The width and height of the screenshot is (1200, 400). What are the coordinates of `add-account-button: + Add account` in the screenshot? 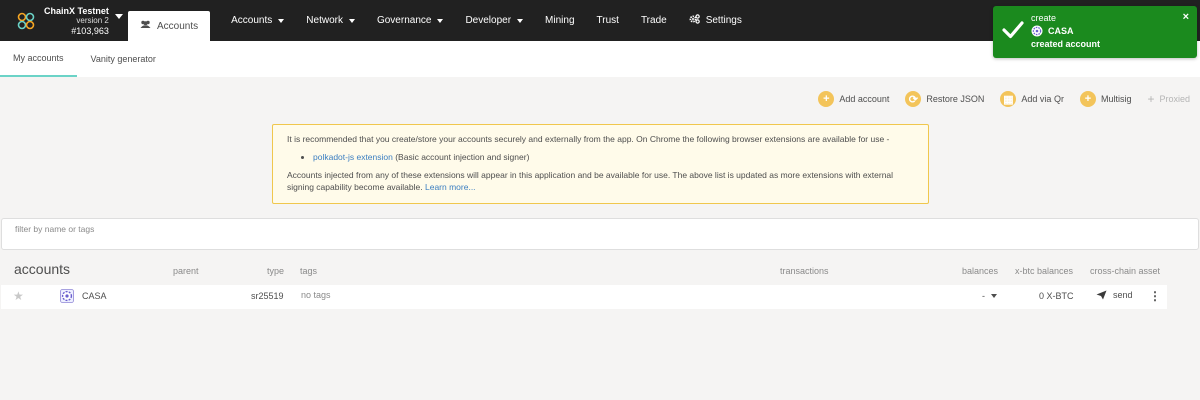 It's located at (853, 99).